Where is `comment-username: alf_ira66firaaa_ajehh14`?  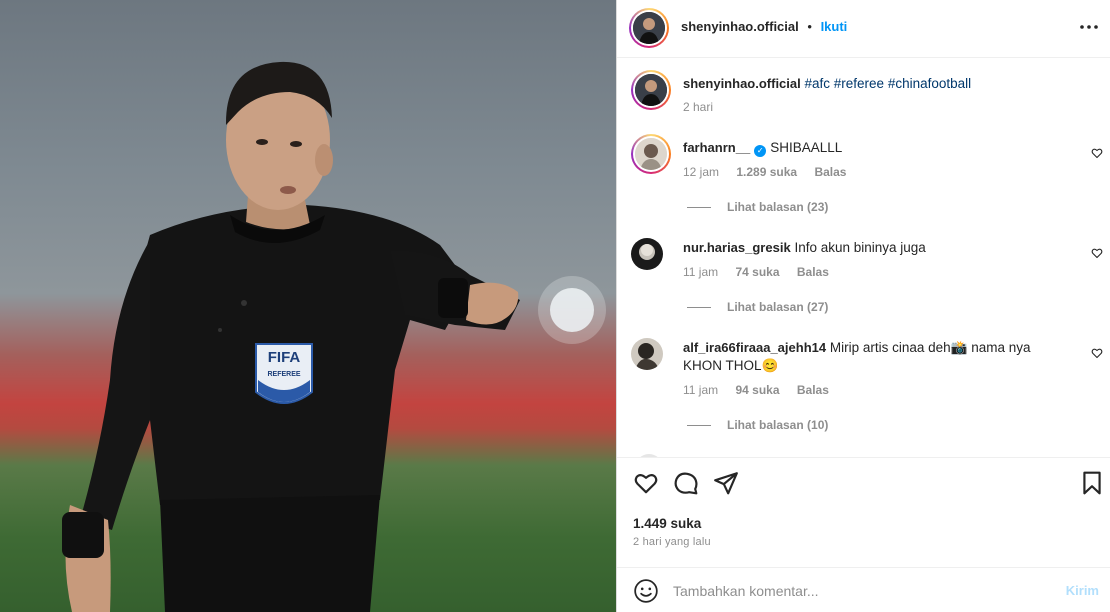 comment-username: alf_ira66firaaa_ajehh14 is located at coordinates (754, 347).